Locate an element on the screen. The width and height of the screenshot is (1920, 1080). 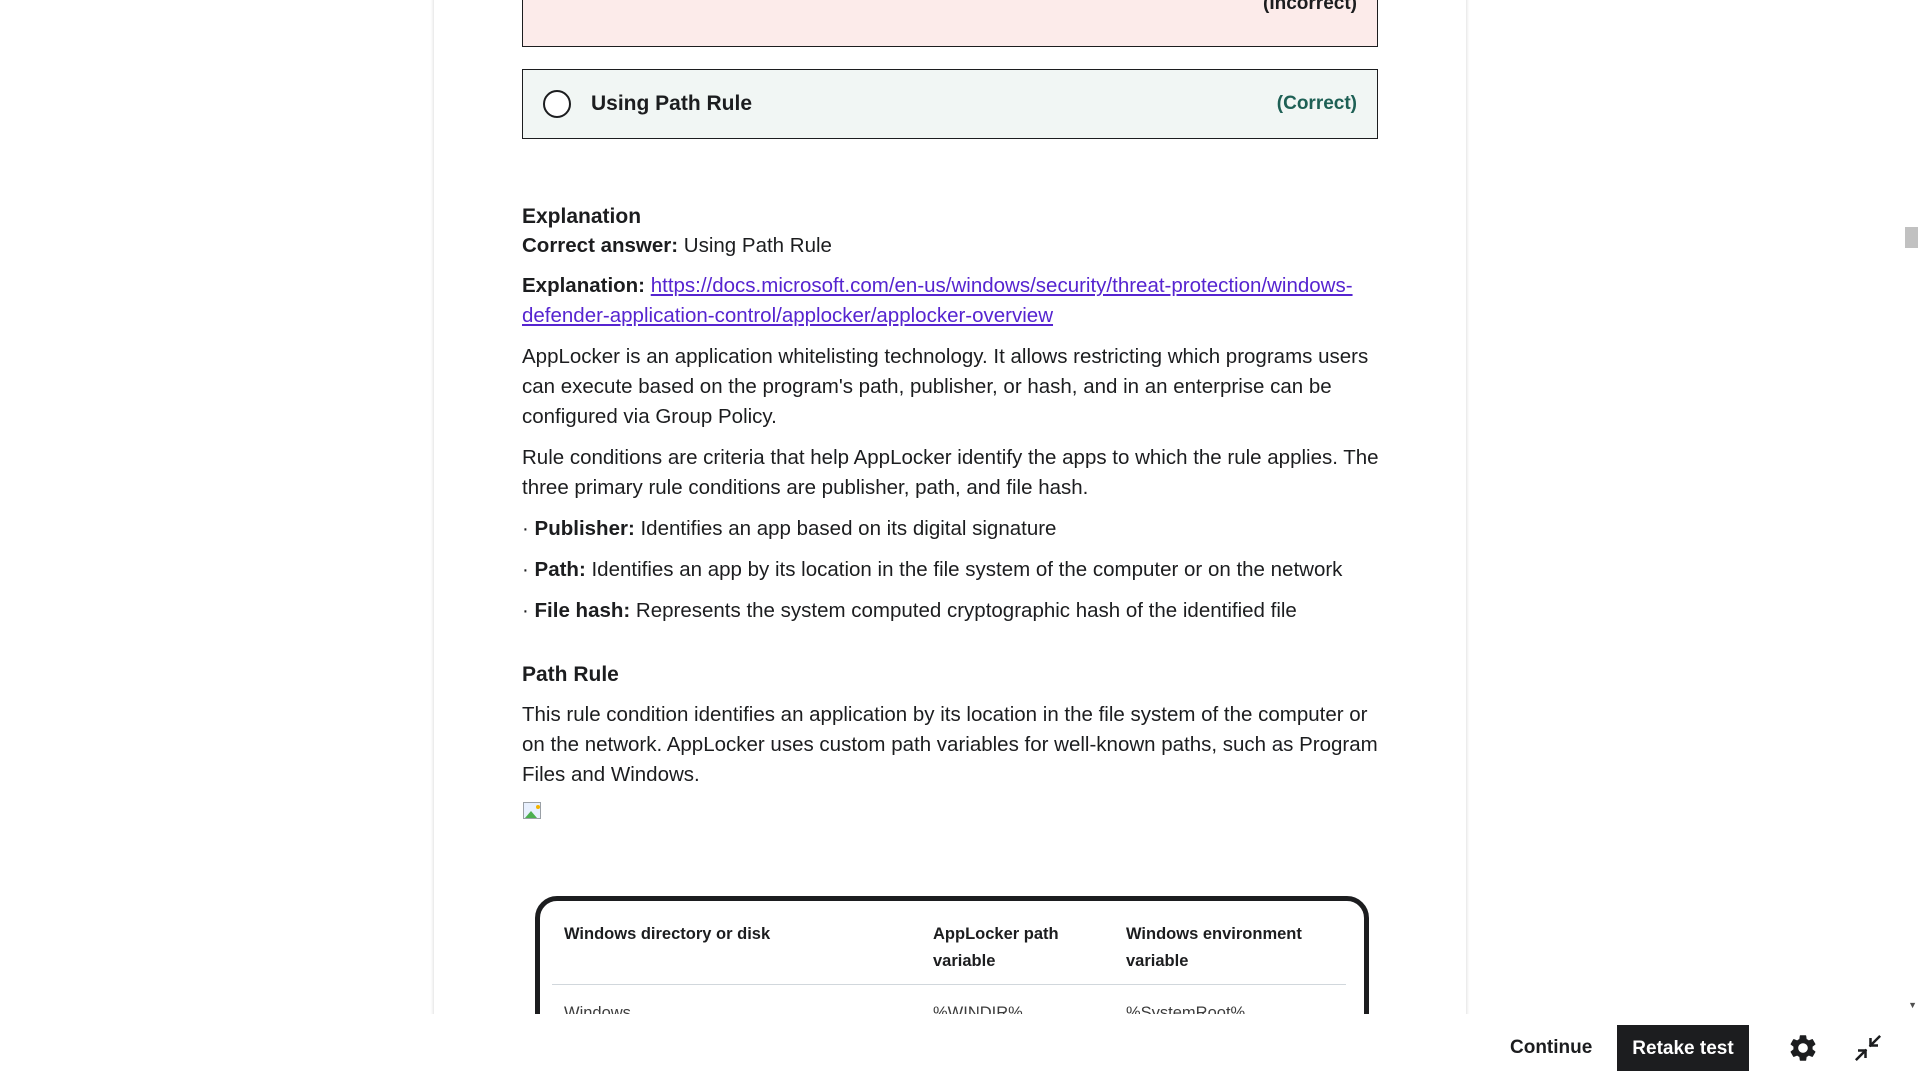
incorrect-status: (Incorrect) is located at coordinates (1310, 7).